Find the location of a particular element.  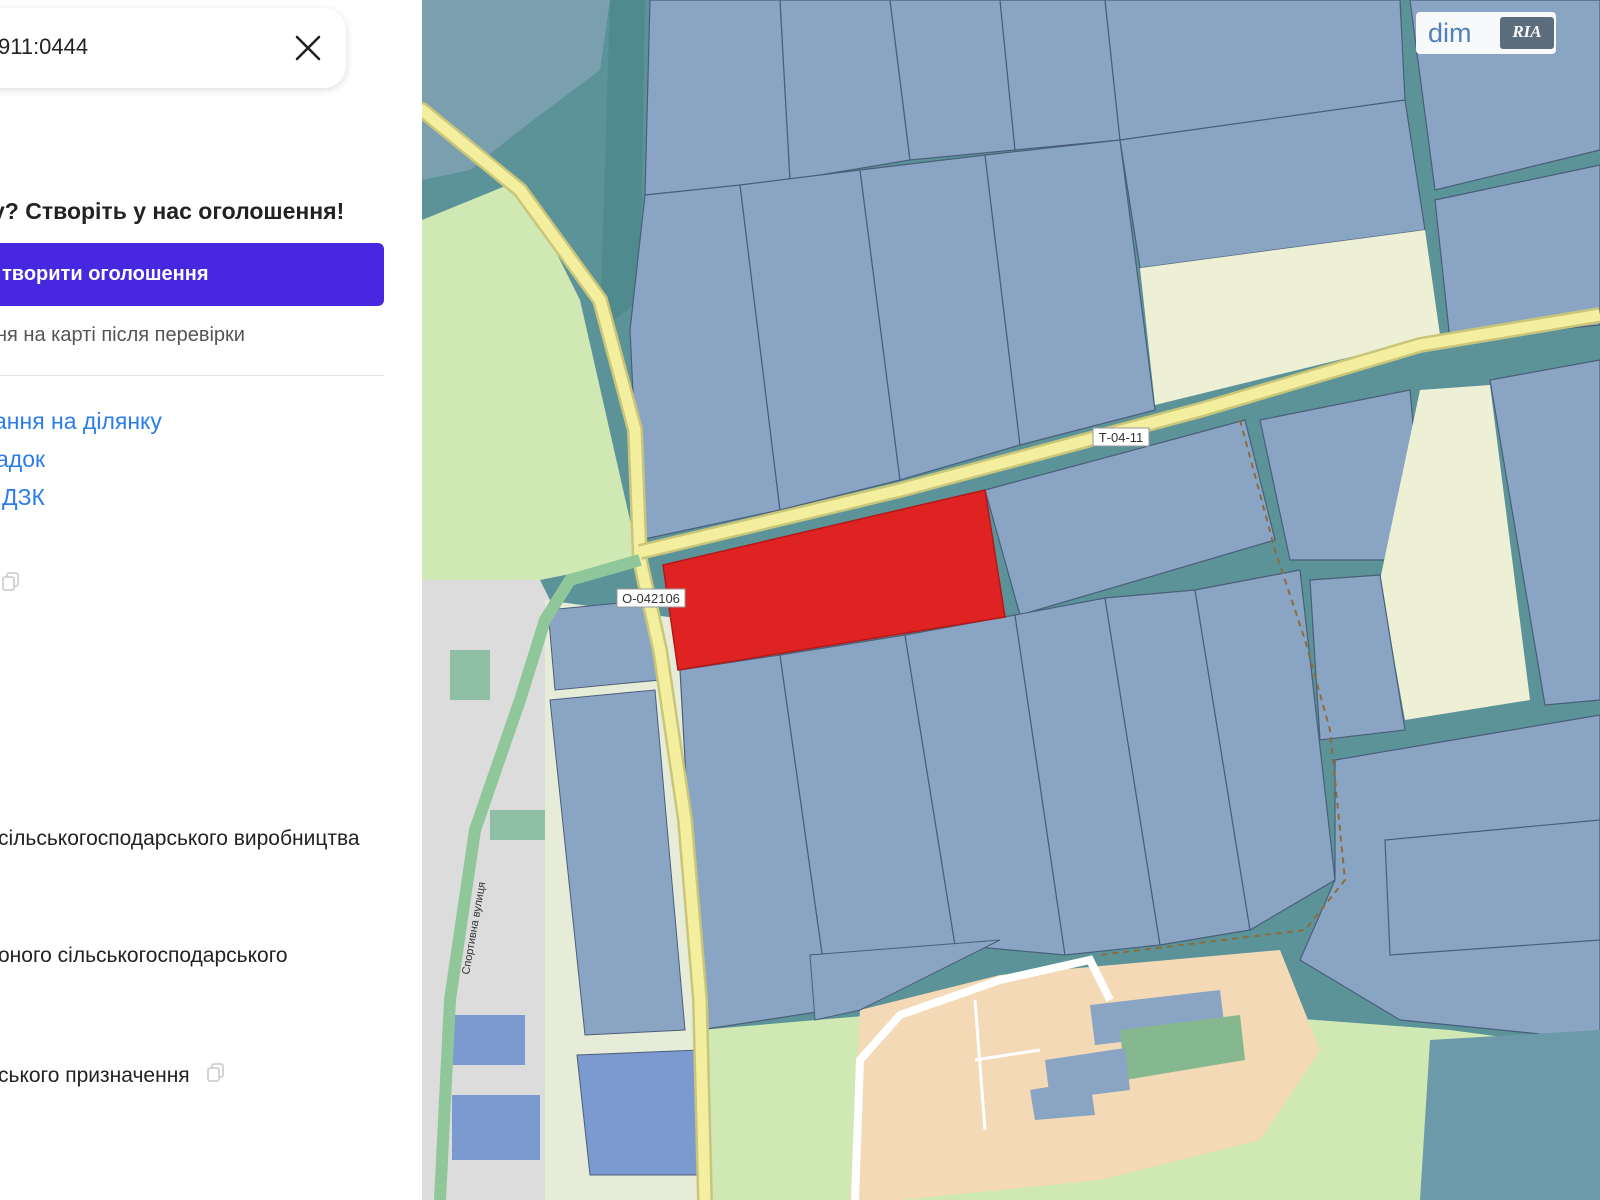

search-box: 911:0444 is located at coordinates (173, 48).